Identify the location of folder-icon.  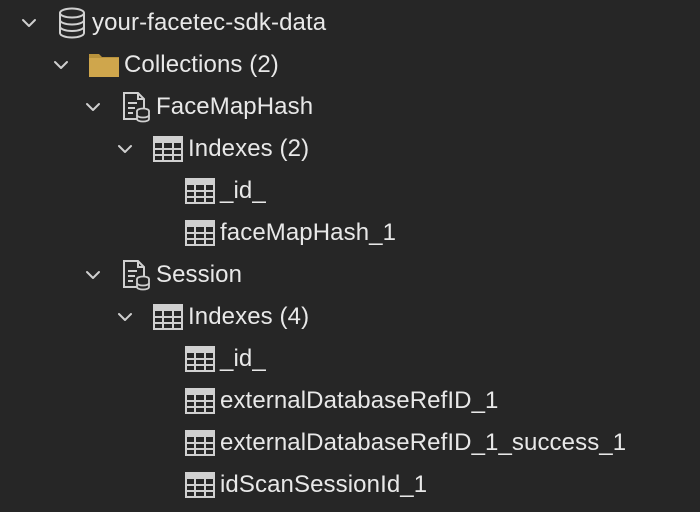
(104, 65).